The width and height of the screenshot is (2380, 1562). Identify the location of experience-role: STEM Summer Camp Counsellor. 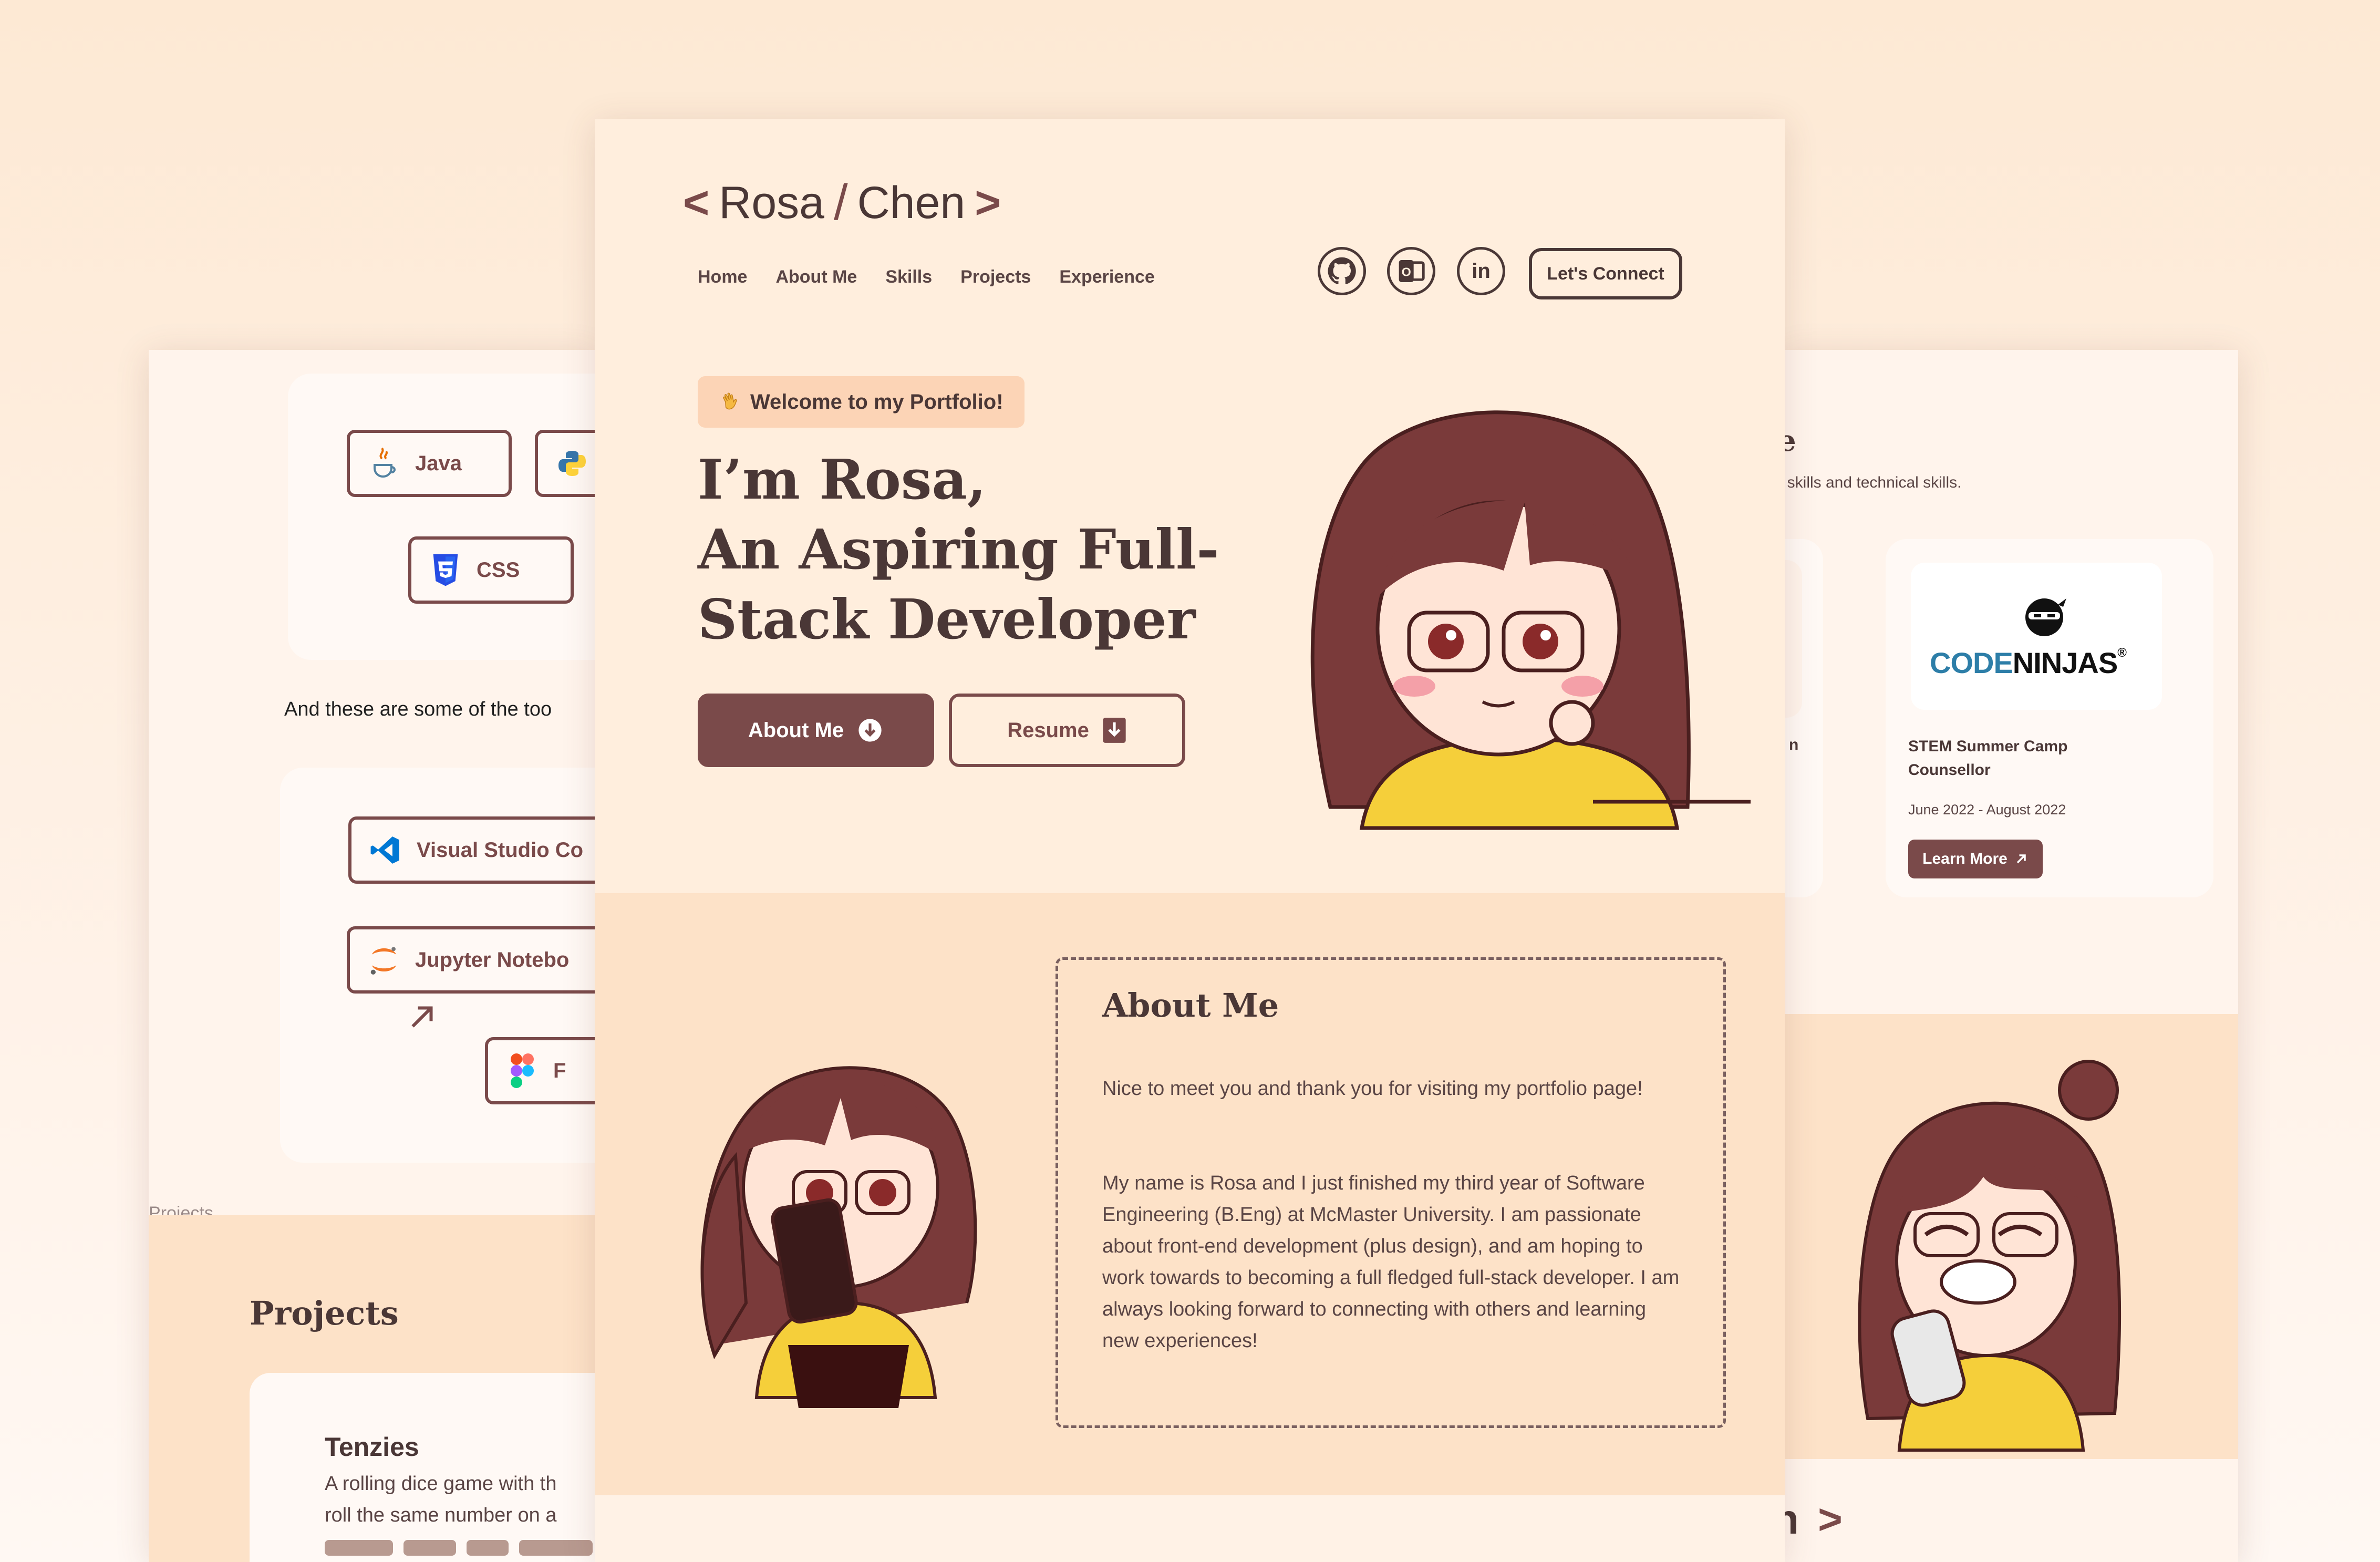
(1988, 759).